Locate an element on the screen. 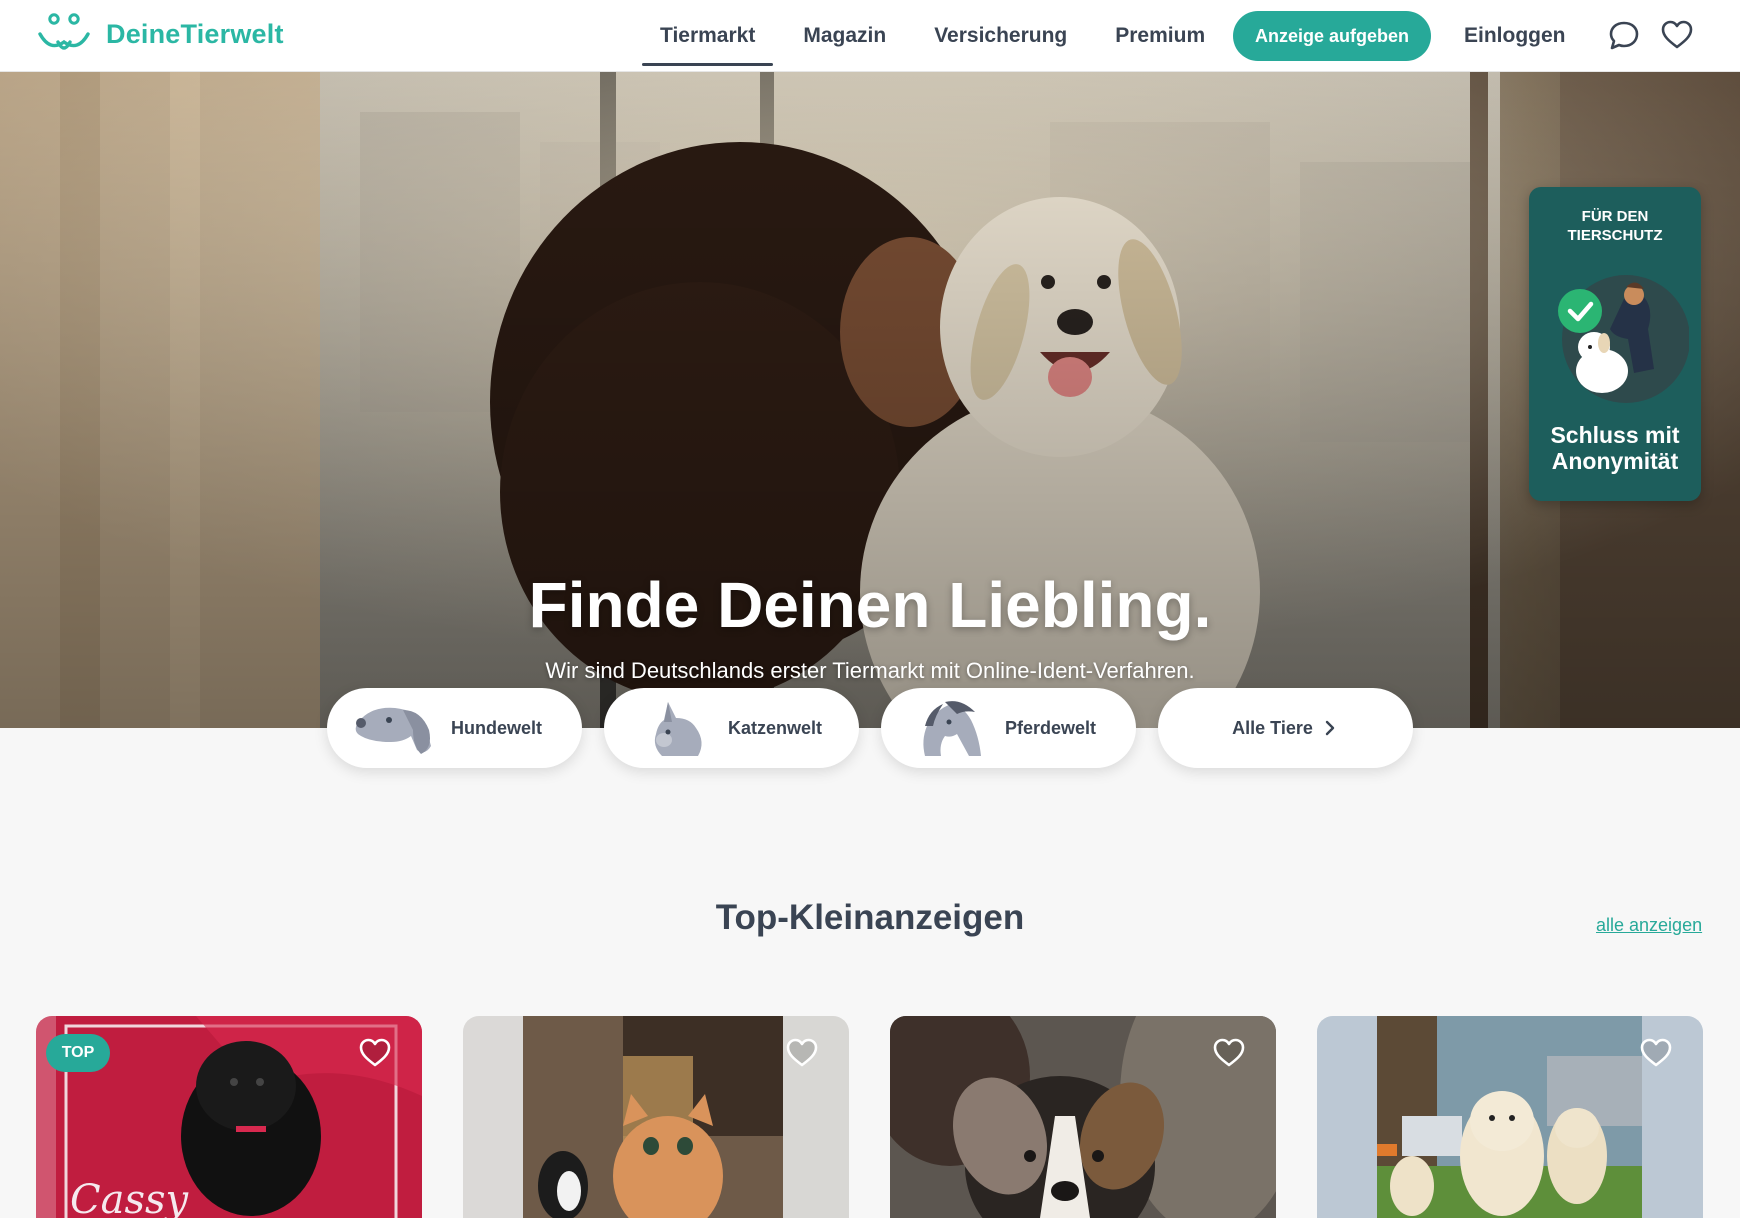 The image size is (1740, 1218). post-ad-button: Anzeige aufgeben is located at coordinates (1332, 36).